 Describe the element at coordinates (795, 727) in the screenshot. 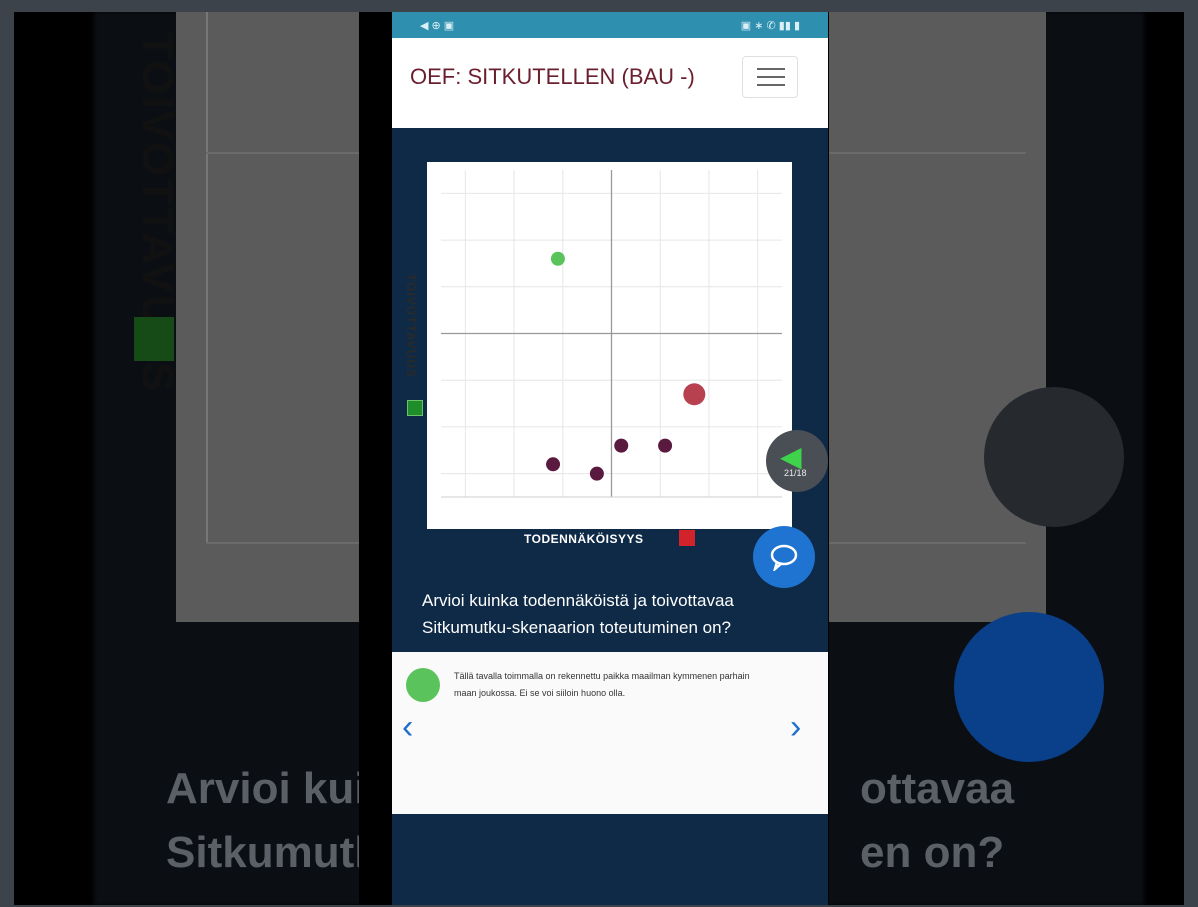

I see `chevron-right-icon: ›` at that location.